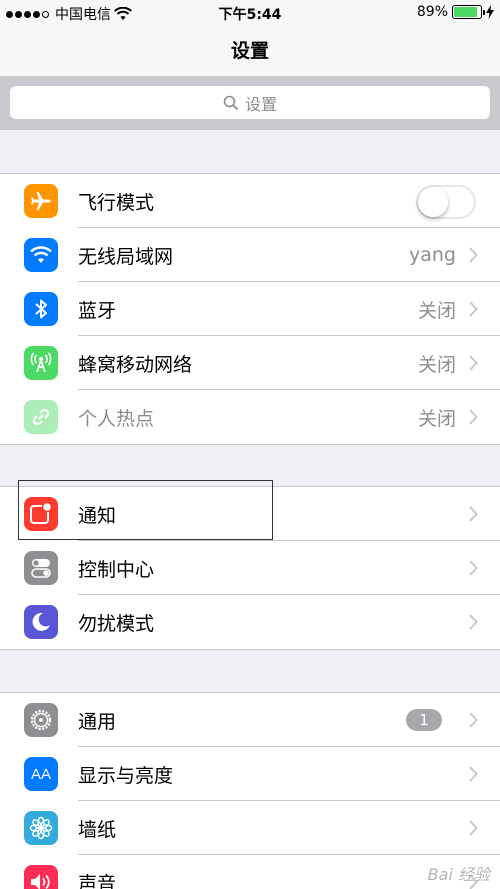  I want to click on update-badge: 1, so click(424, 720).